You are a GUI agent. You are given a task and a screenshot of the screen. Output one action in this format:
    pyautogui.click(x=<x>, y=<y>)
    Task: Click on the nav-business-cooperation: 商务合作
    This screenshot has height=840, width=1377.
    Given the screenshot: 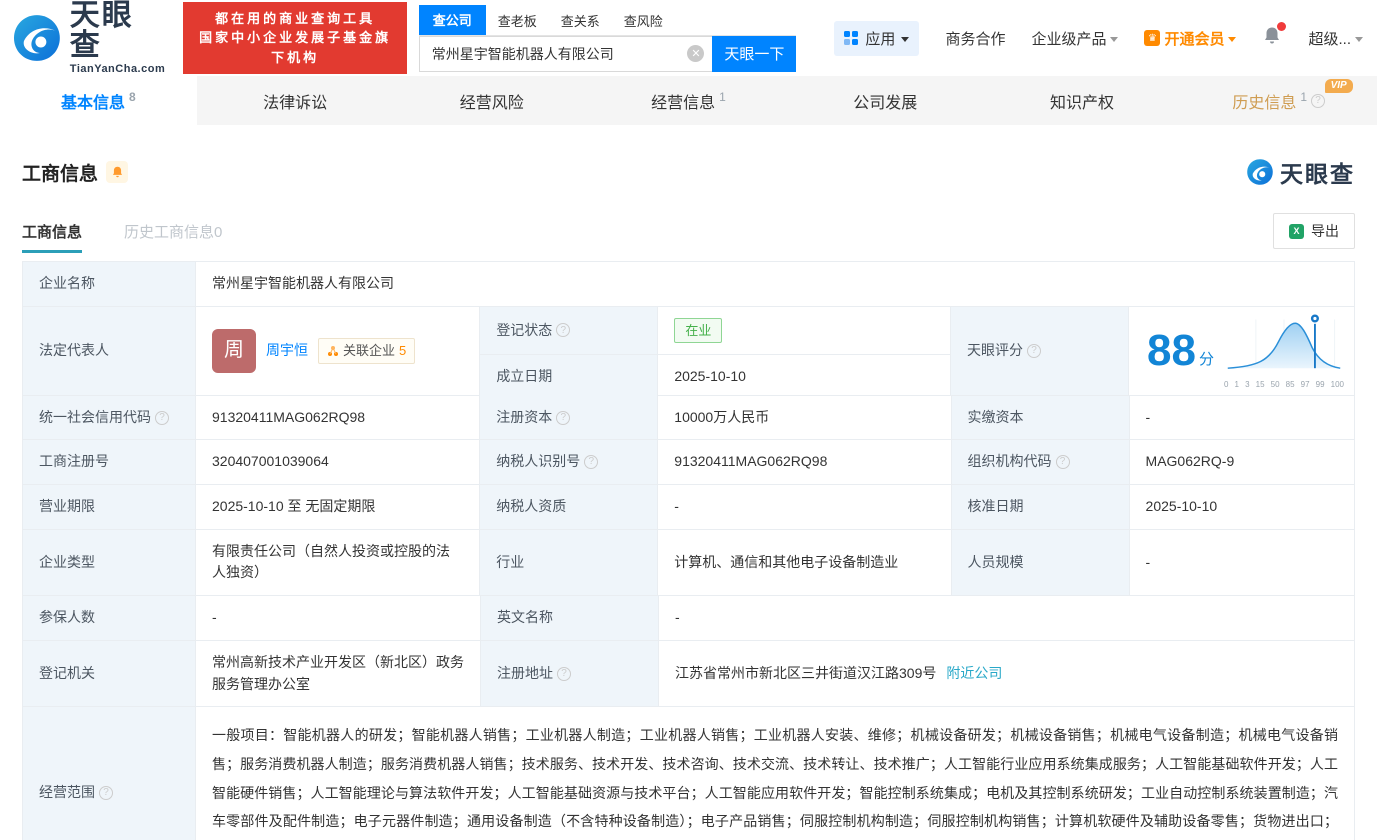 What is the action you would take?
    pyautogui.click(x=975, y=38)
    